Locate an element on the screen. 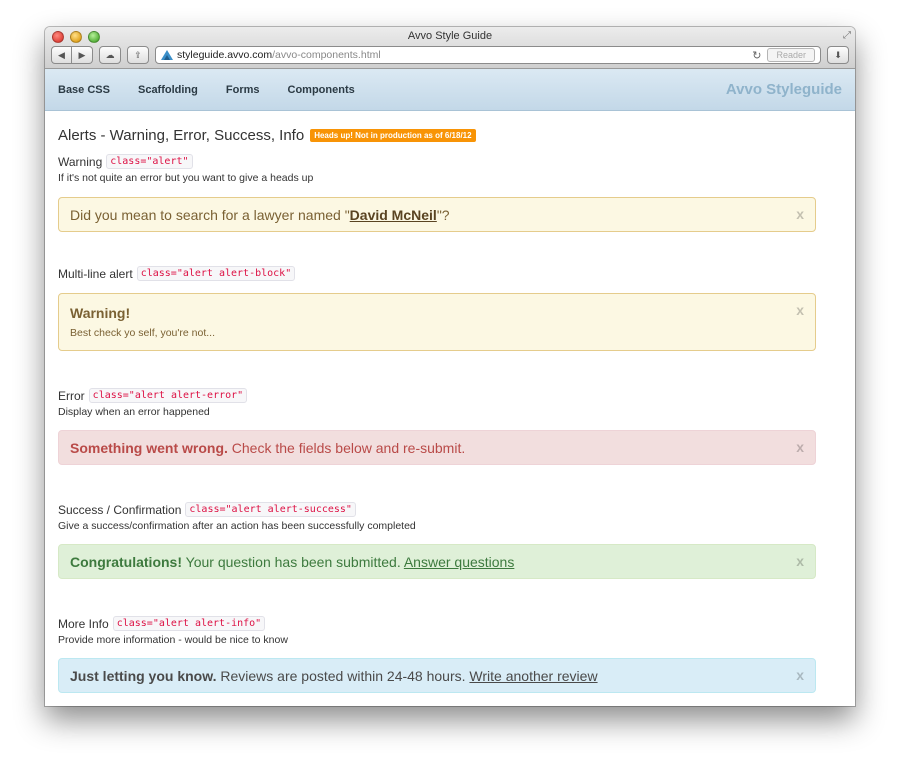  nav-link-components: Components is located at coordinates (321, 90).